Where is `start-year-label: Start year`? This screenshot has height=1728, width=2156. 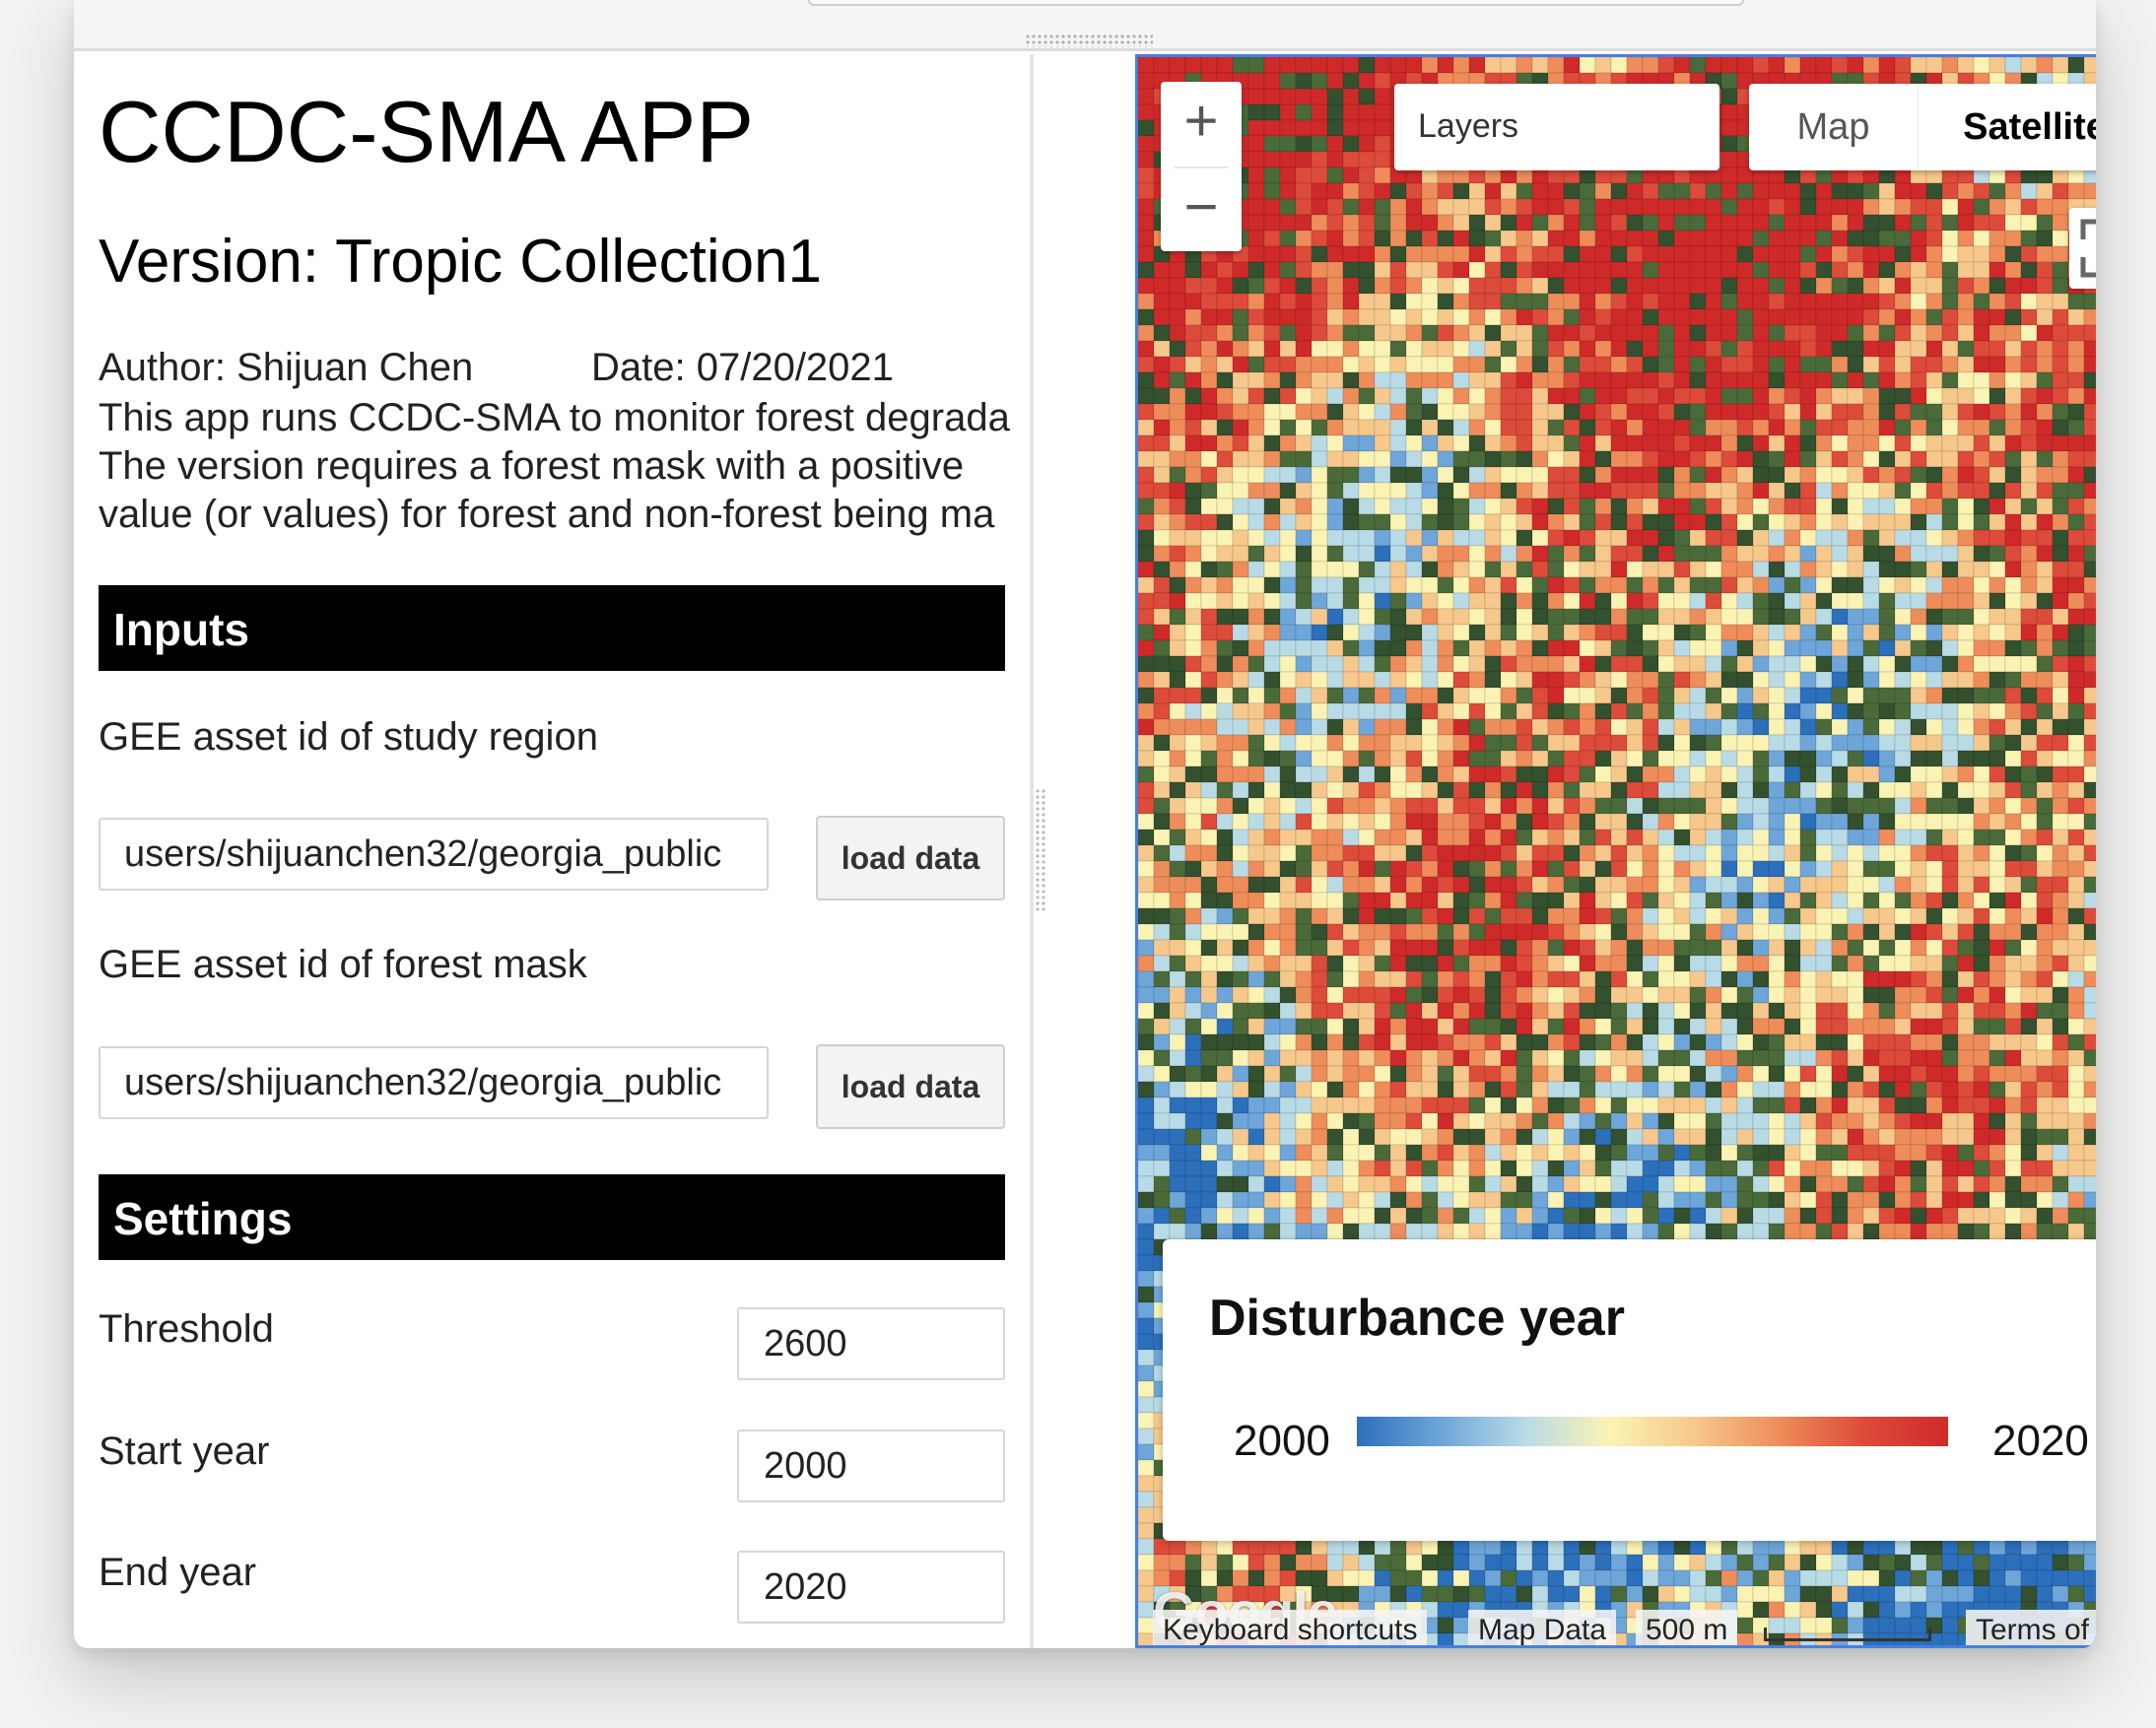 start-year-label: Start year is located at coordinates (184, 1451).